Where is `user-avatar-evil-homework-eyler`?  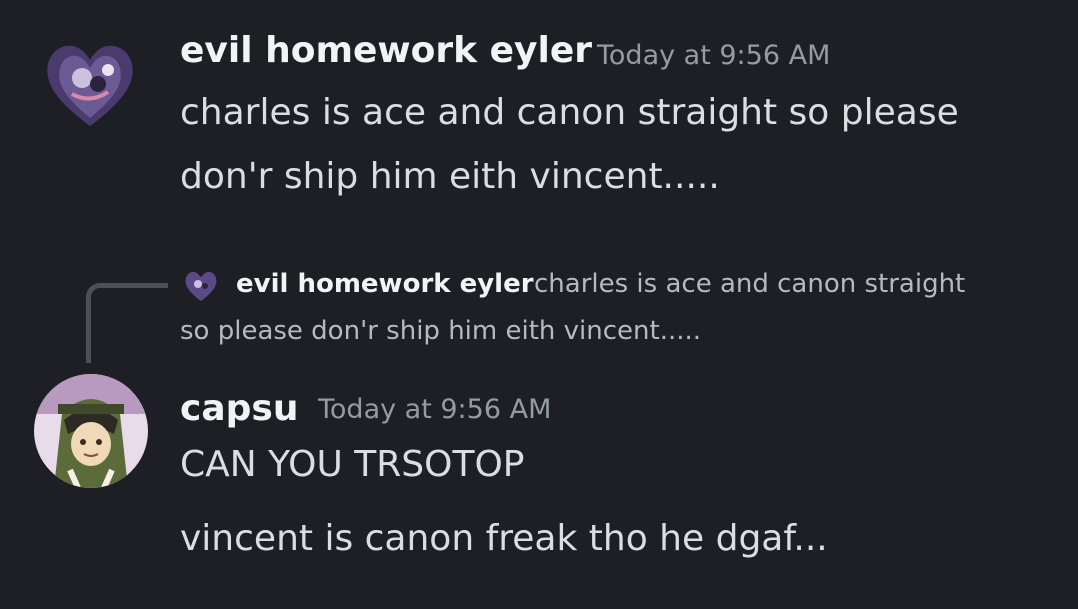 user-avatar-evil-homework-eyler is located at coordinates (90, 82).